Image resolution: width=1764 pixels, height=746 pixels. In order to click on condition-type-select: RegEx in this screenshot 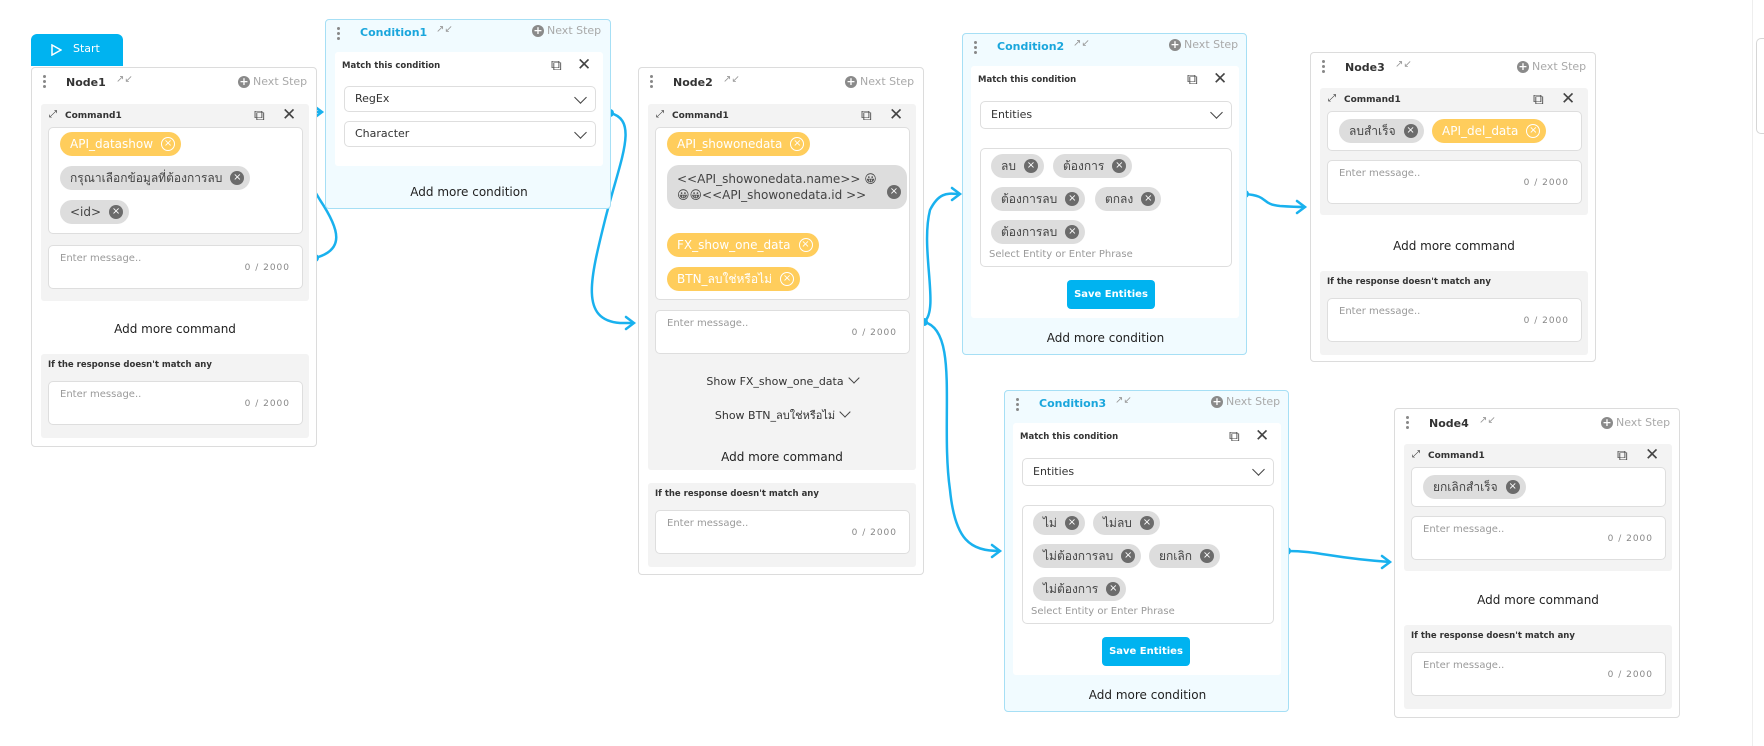, I will do `click(470, 99)`.